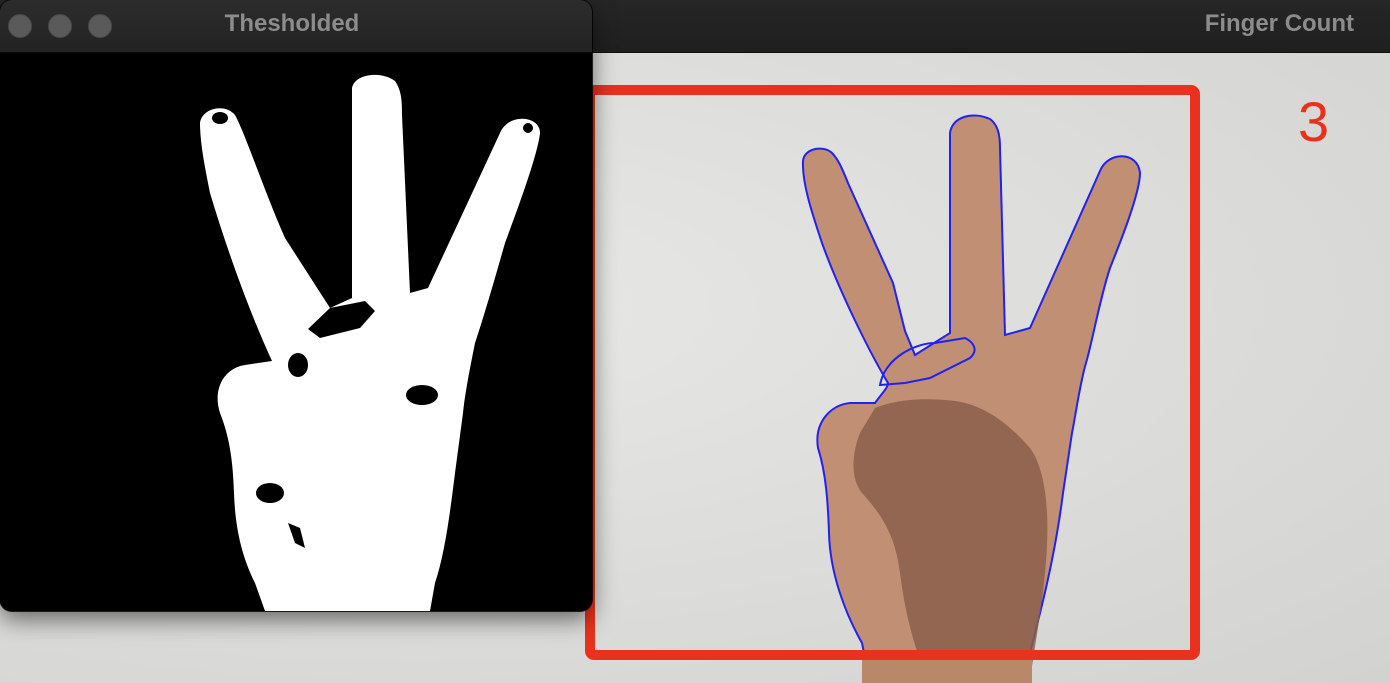 The height and width of the screenshot is (683, 1390). What do you see at coordinates (947, 670) in the screenshot?
I see `wrist` at bounding box center [947, 670].